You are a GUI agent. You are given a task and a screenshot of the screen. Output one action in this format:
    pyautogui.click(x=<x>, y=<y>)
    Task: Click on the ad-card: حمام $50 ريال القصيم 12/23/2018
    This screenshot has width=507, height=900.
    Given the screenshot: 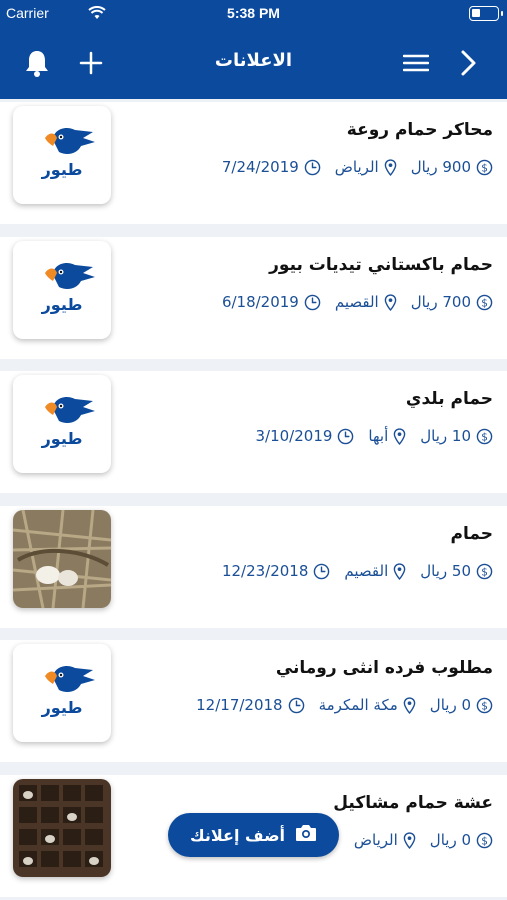 What is the action you would take?
    pyautogui.click(x=253, y=567)
    